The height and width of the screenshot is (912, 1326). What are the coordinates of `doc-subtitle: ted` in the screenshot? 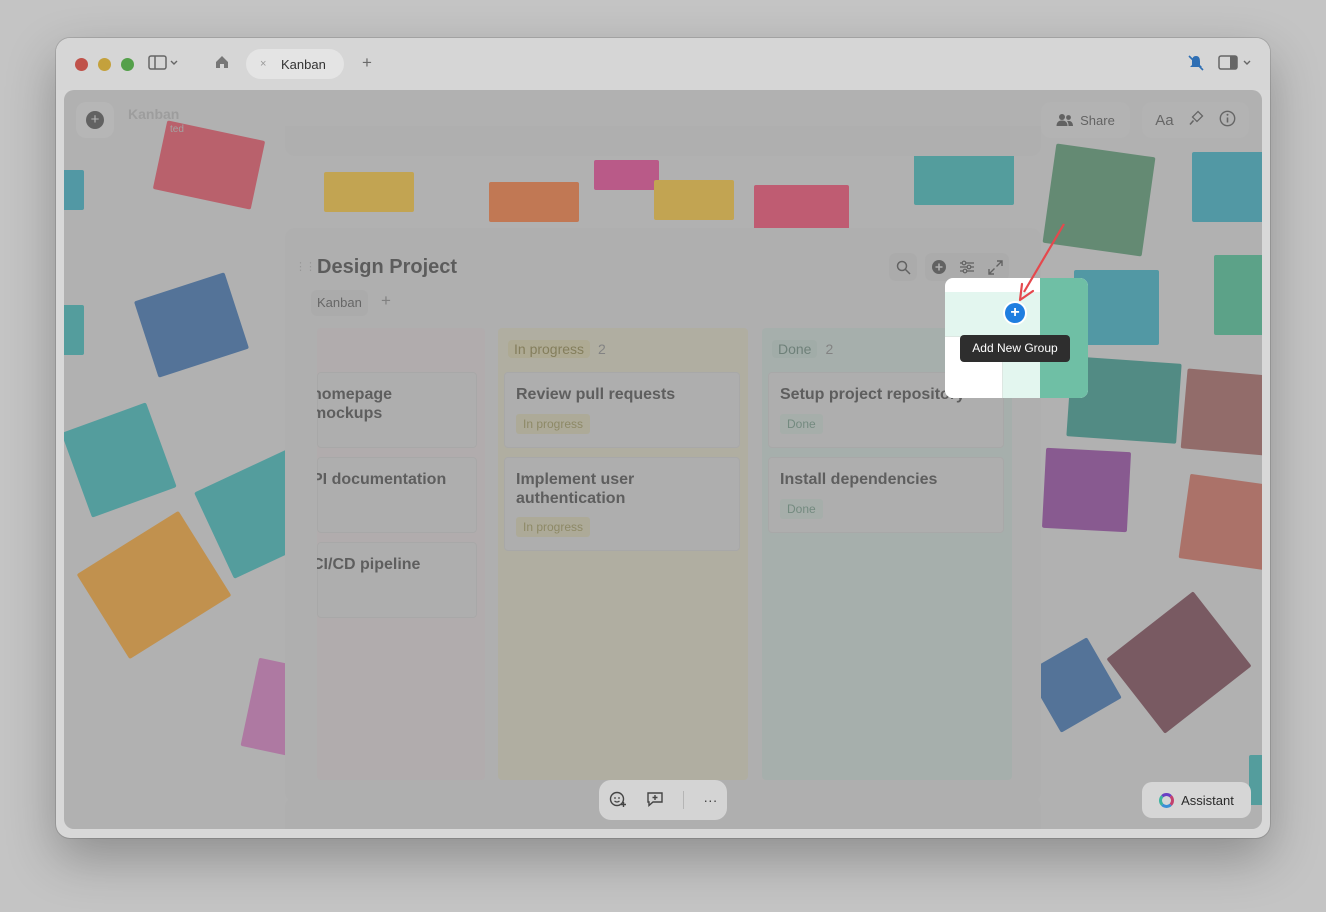 It's located at (177, 129).